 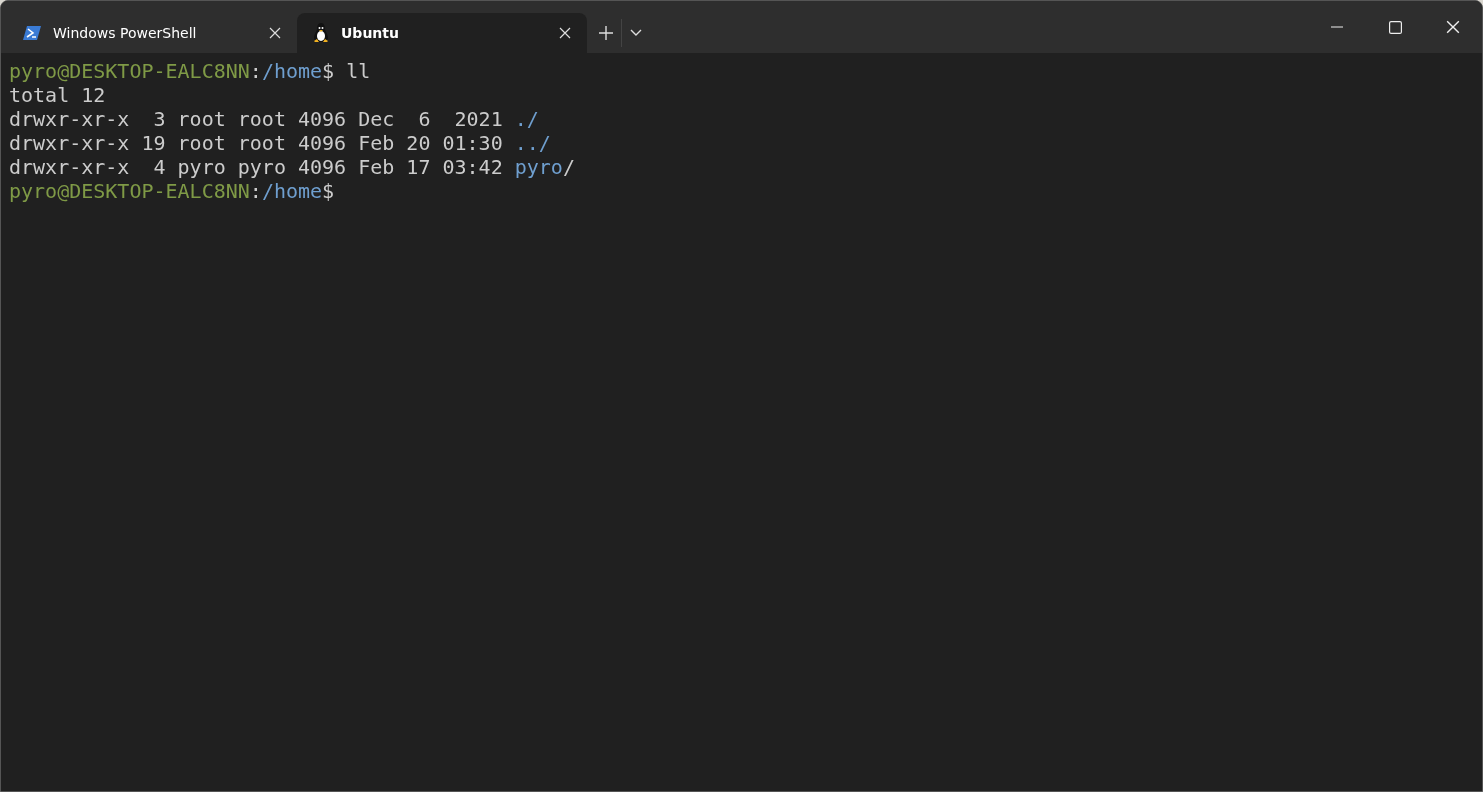 I want to click on tab-title: Windows PowerShell, so click(x=125, y=33).